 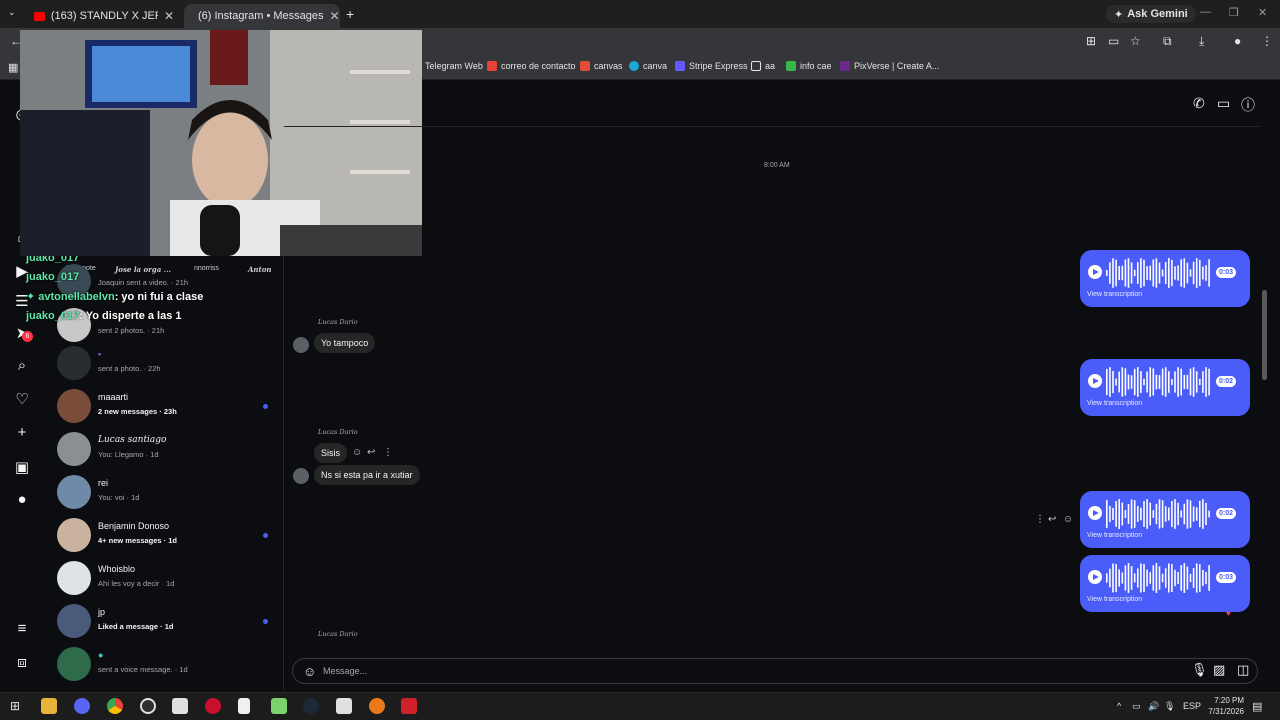 What do you see at coordinates (331, 453) in the screenshot?
I see `message-bubble: Sisis` at bounding box center [331, 453].